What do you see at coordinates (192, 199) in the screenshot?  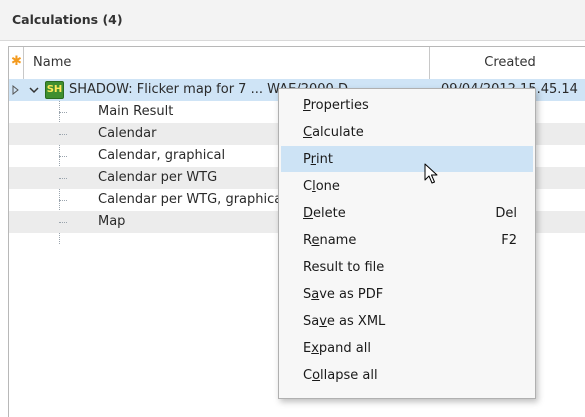 I see `row-label: Calendar per WTG, graphical` at bounding box center [192, 199].